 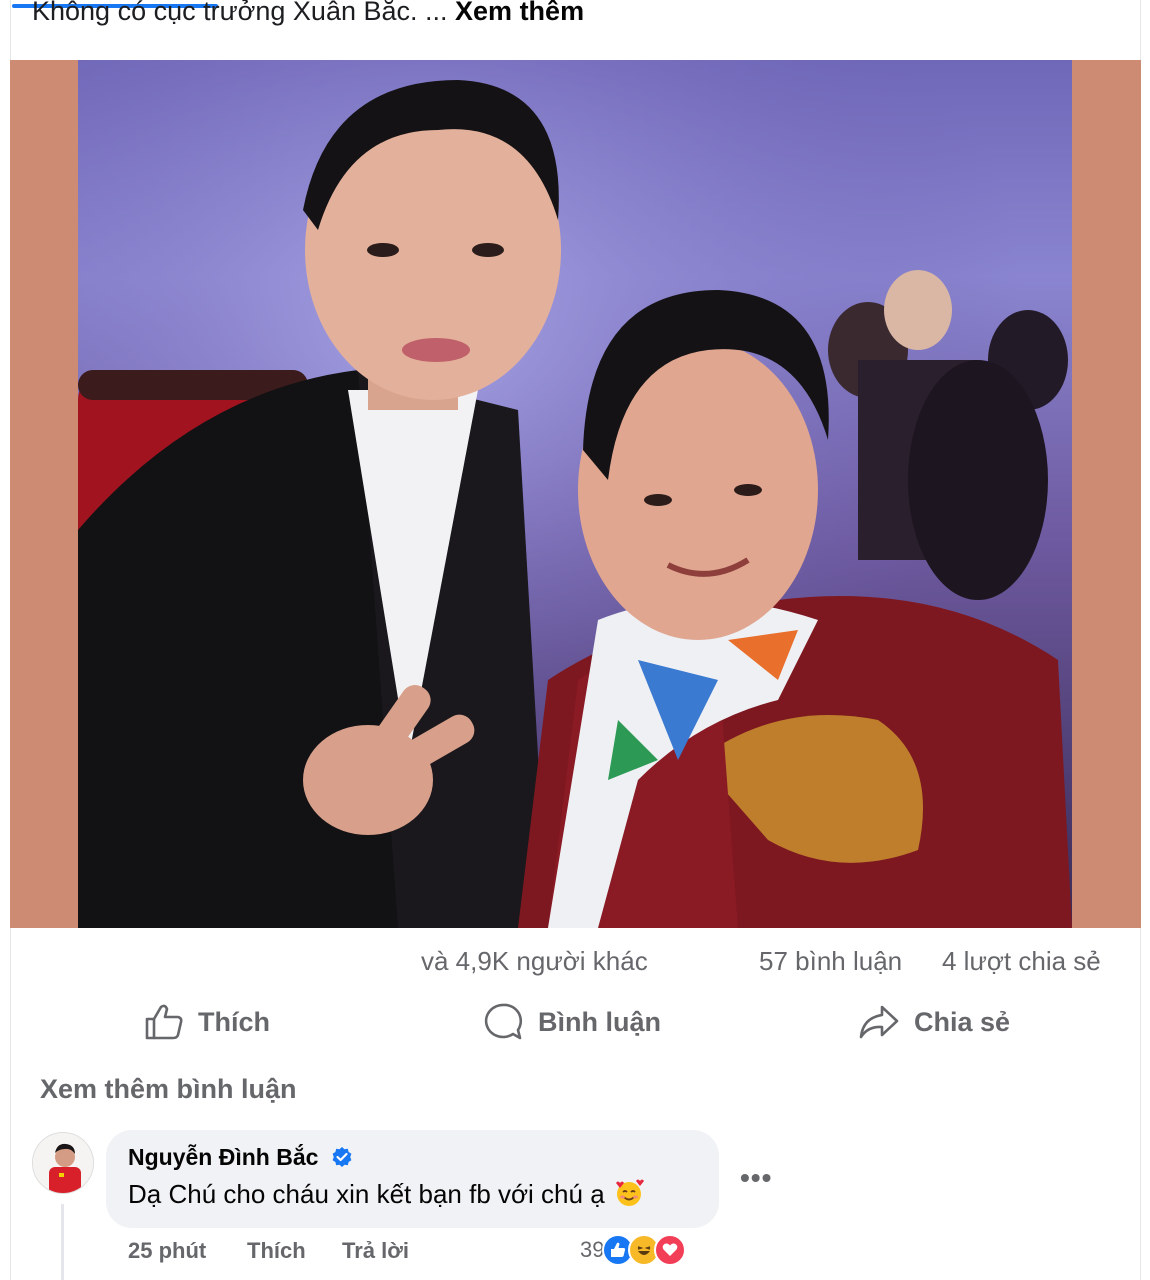 I want to click on avatar-image, so click(x=63, y=1163).